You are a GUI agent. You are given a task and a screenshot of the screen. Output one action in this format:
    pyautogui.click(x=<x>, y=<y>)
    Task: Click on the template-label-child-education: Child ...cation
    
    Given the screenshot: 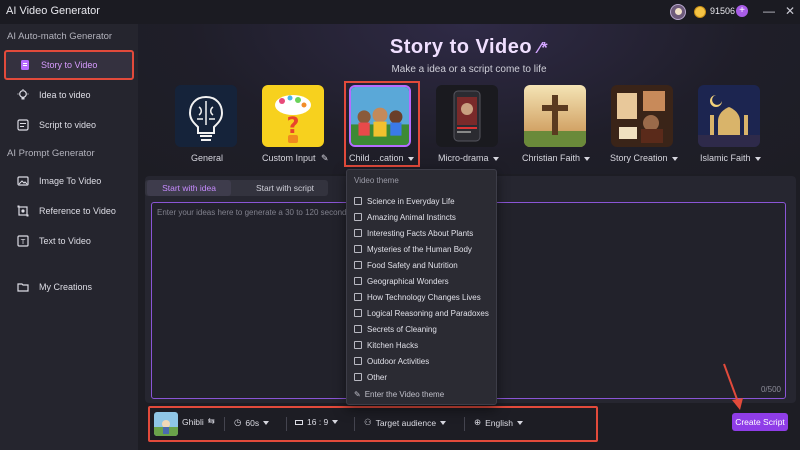 What is the action you would take?
    pyautogui.click(x=381, y=158)
    